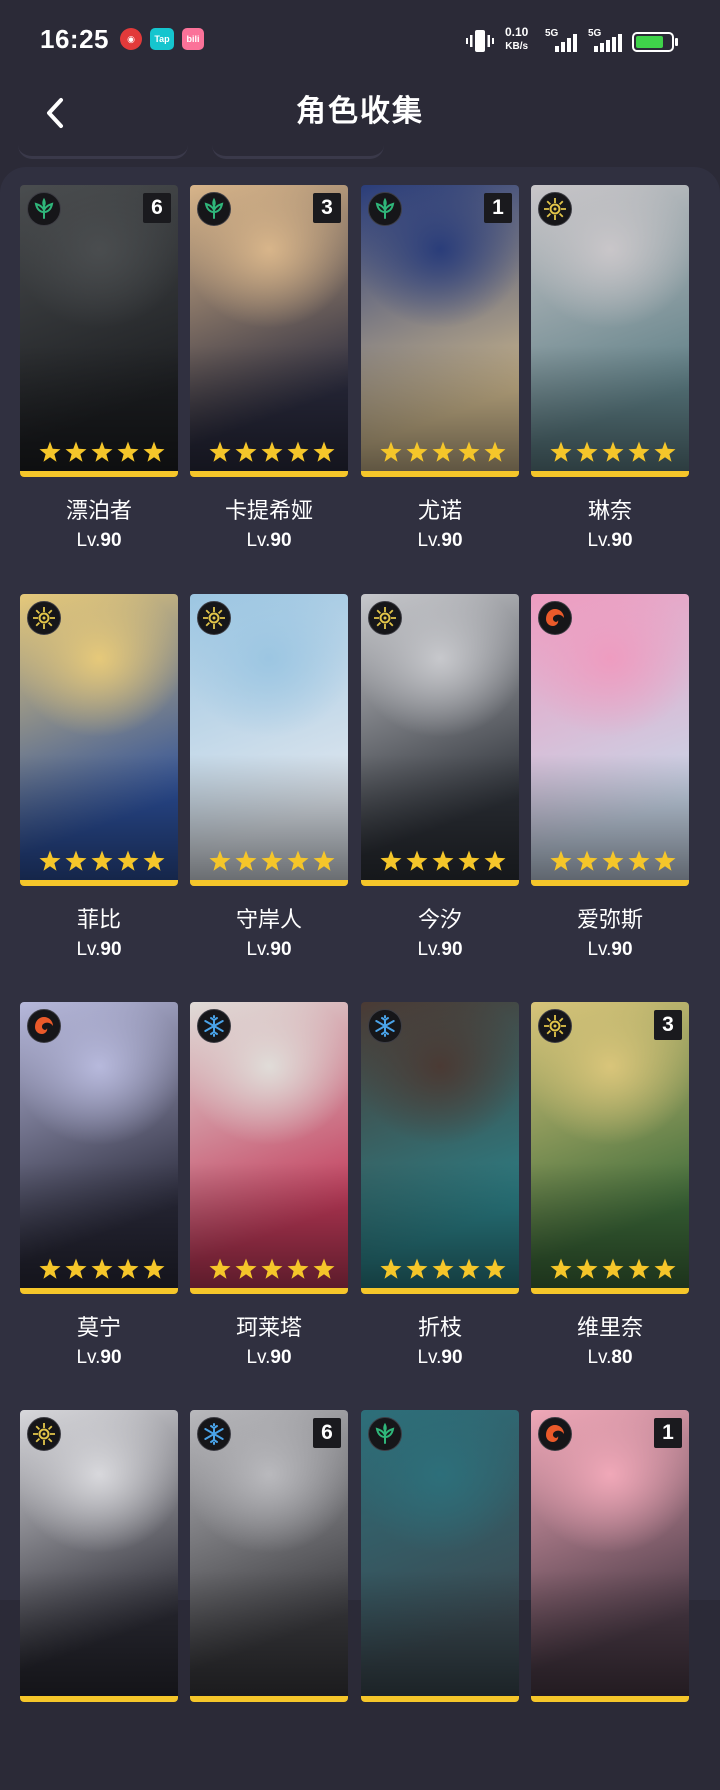  Describe the element at coordinates (618, 784) in the screenshot. I see `character-card: 爱弥斯 Lv.90` at that location.